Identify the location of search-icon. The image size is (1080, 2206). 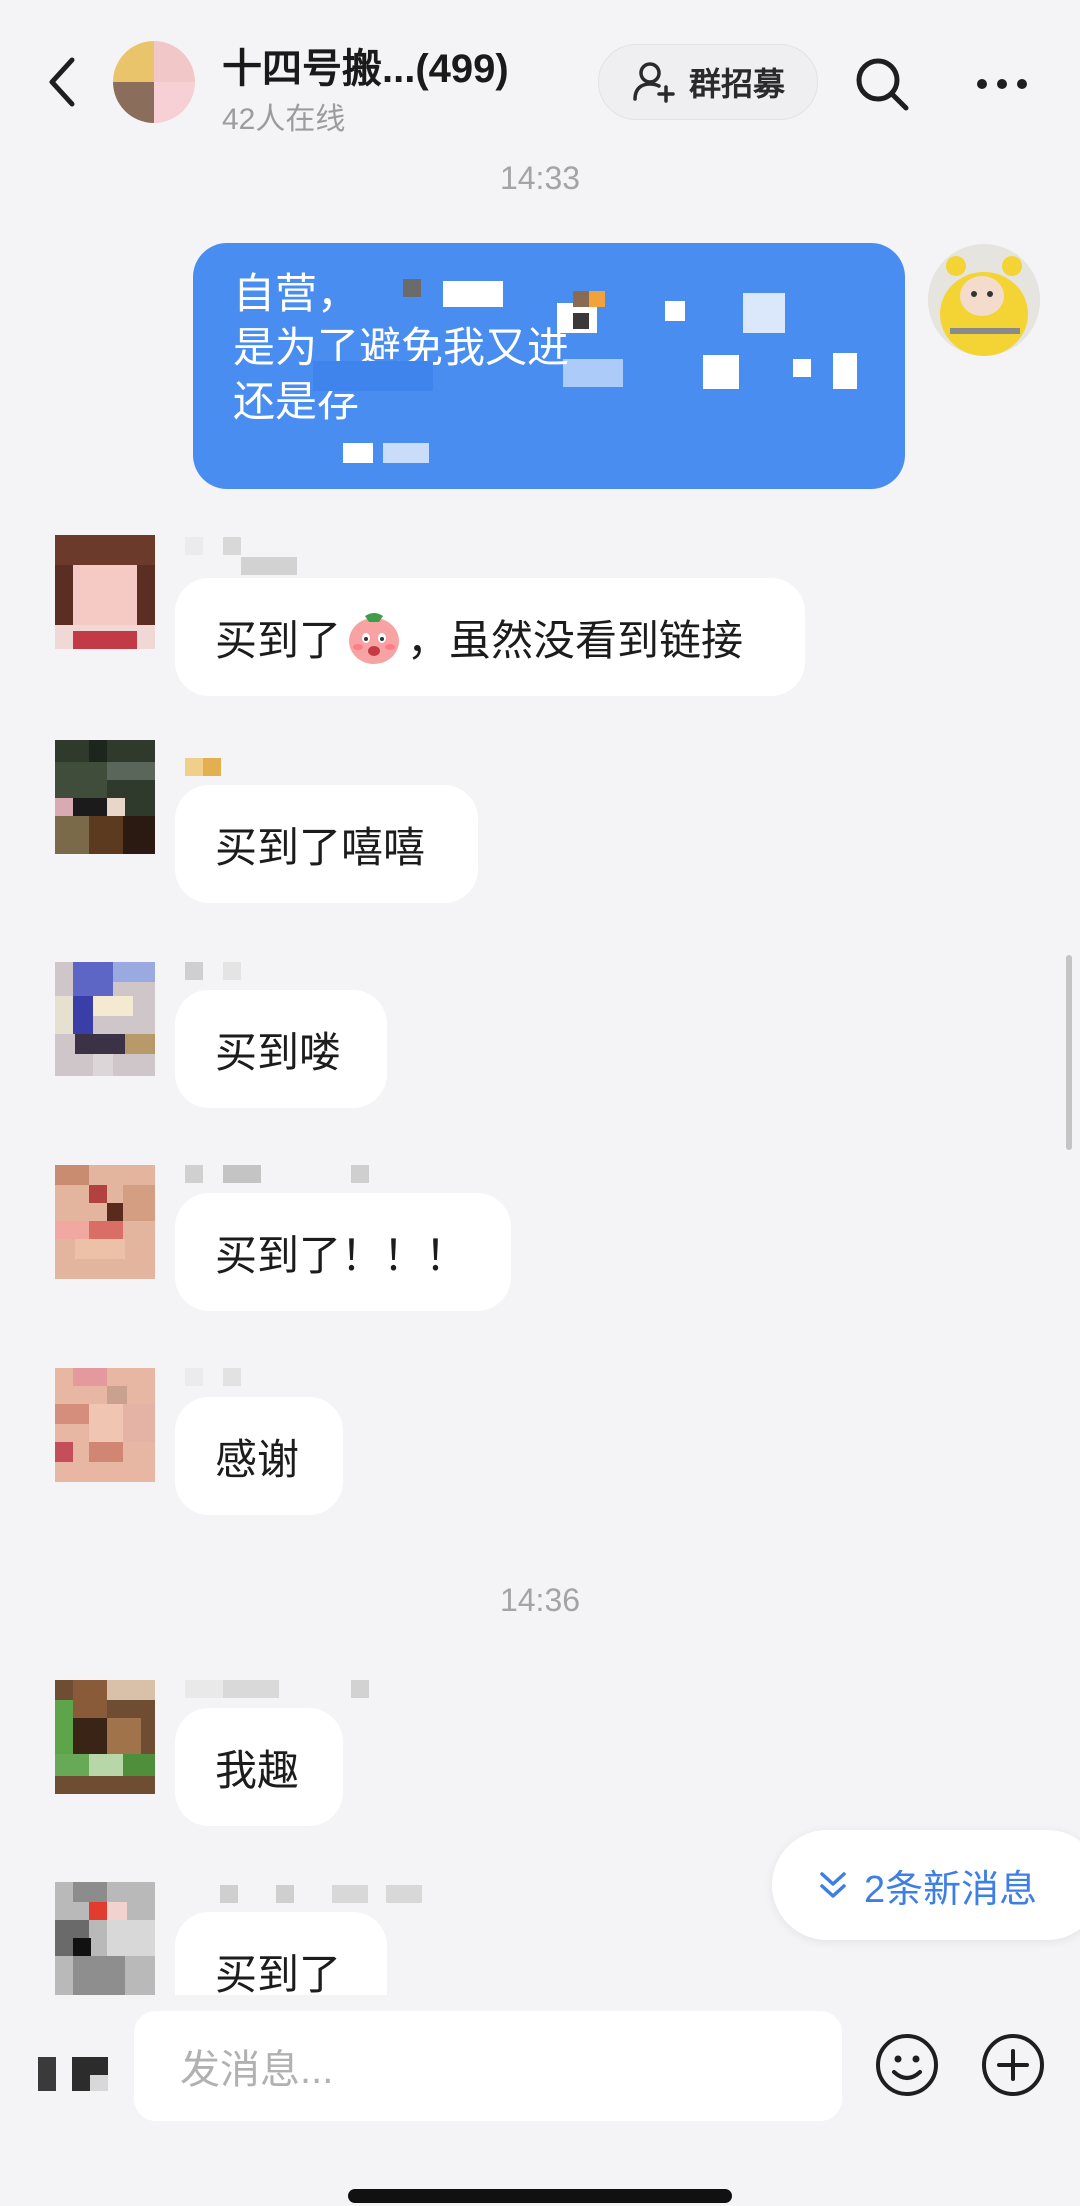
(882, 84).